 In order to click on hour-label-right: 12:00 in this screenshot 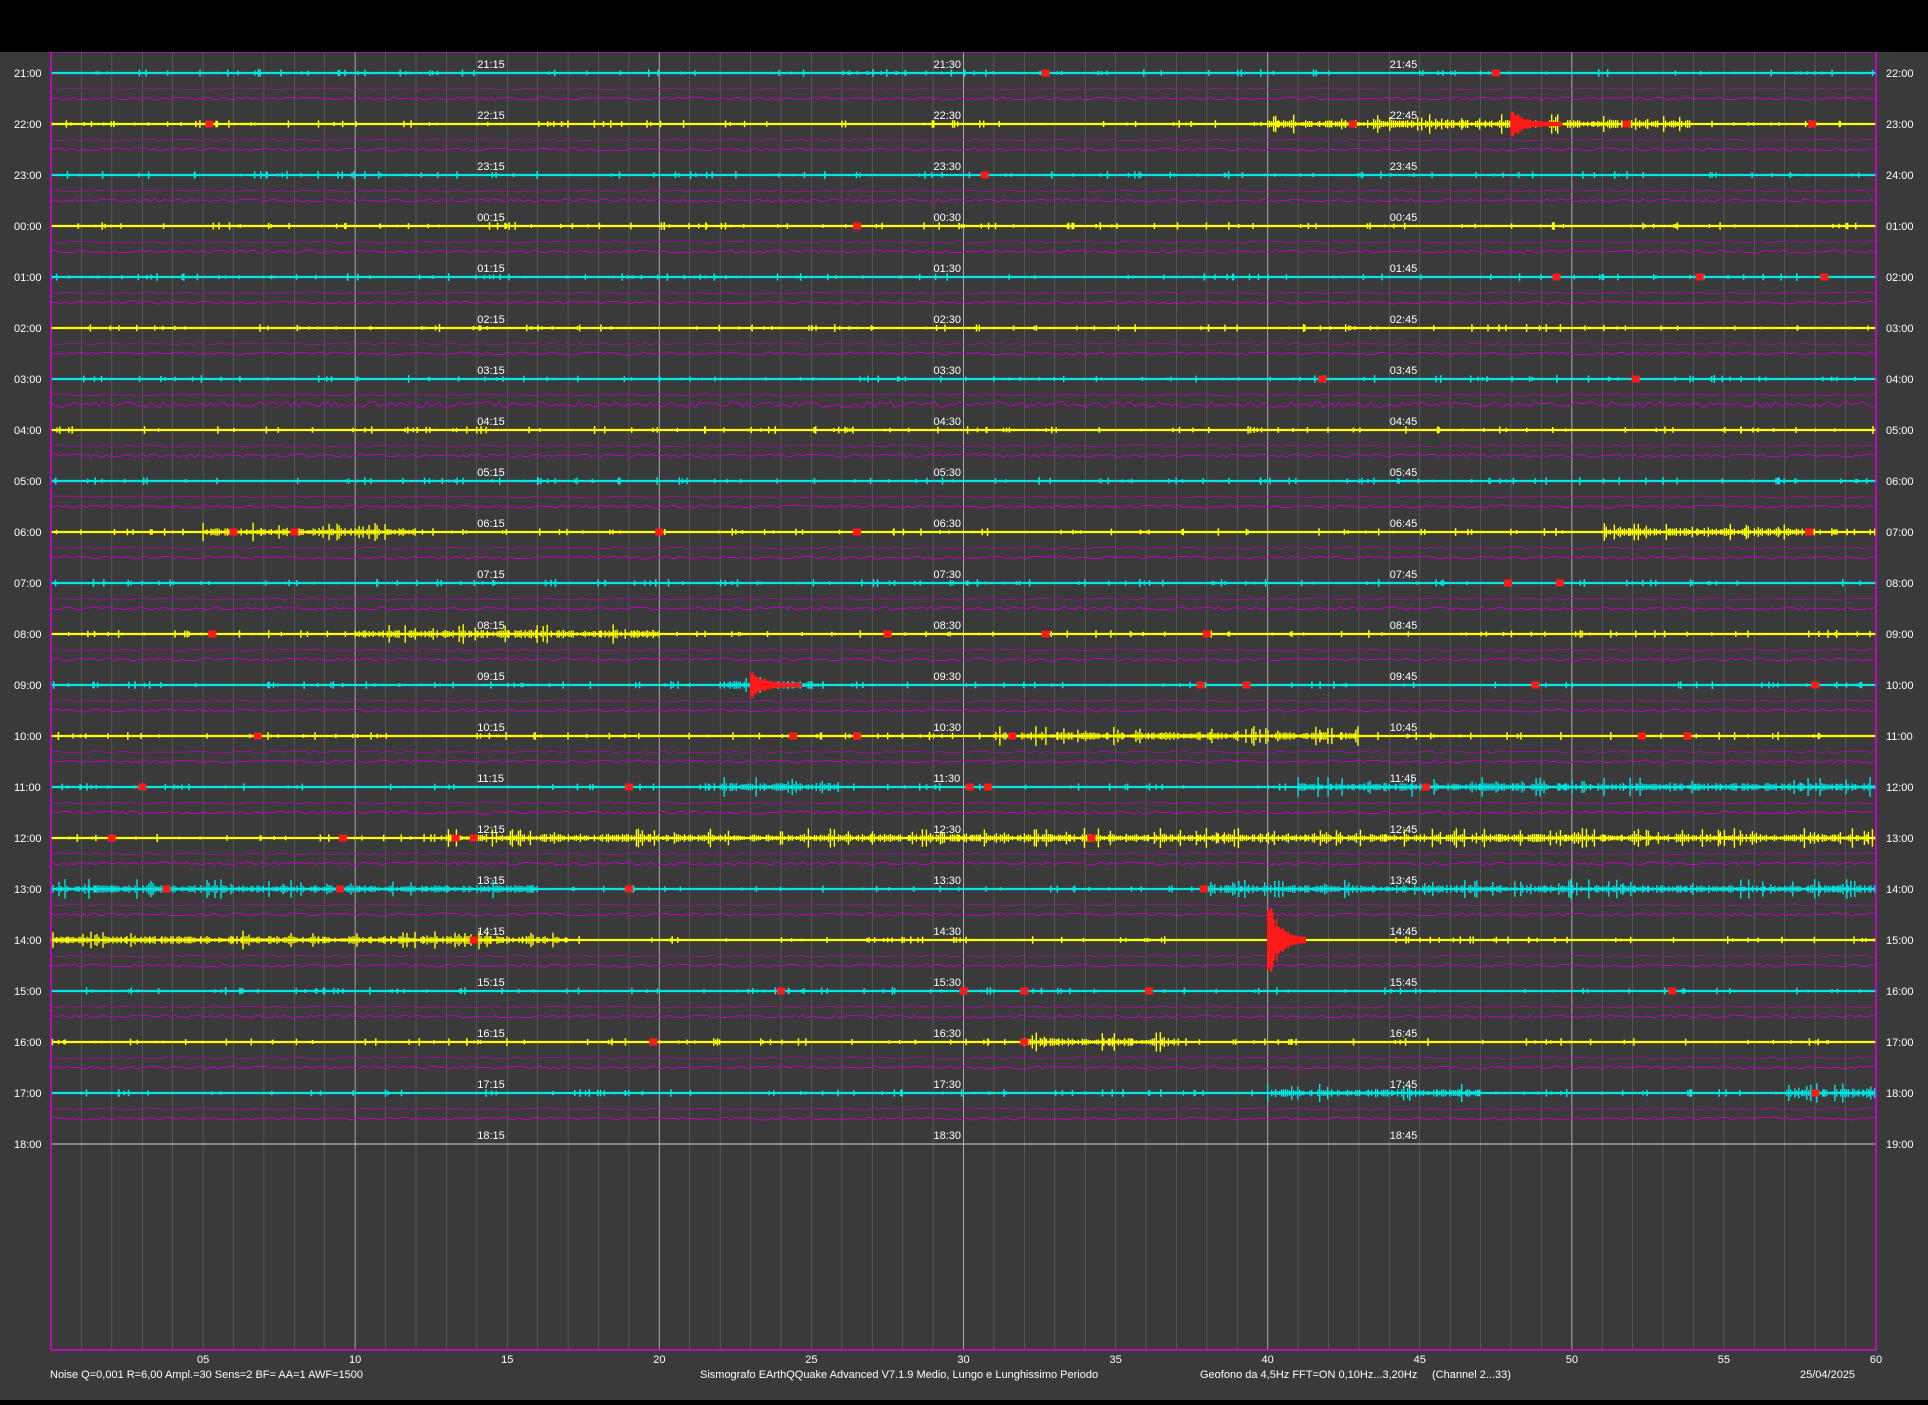, I will do `click(1900, 788)`.